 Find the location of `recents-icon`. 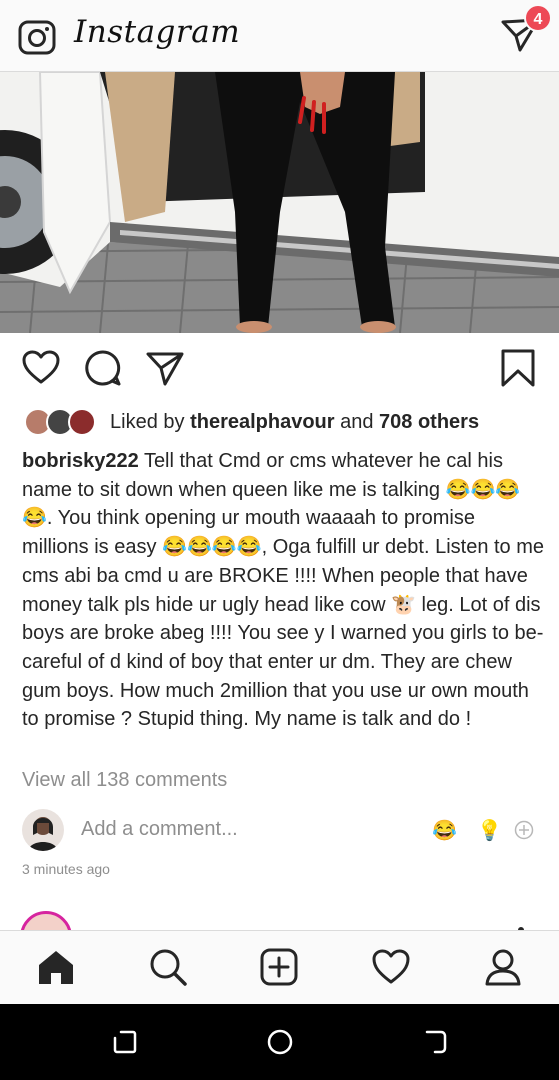

recents-icon is located at coordinates (125, 1042).